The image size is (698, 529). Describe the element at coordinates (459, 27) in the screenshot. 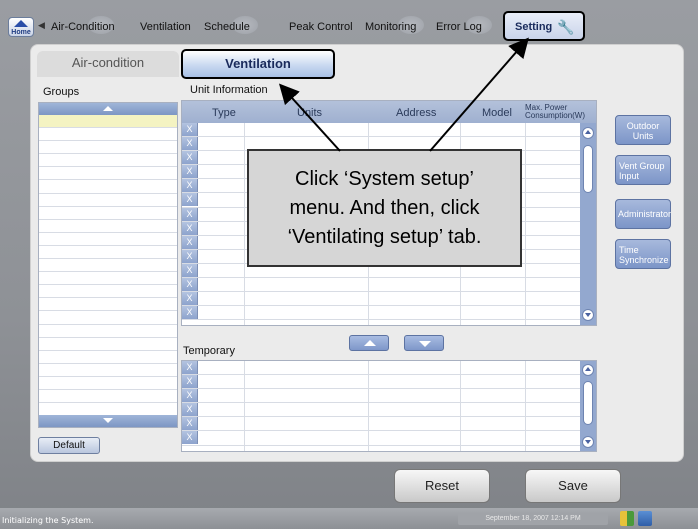

I see `tab-error-log: Error Log` at that location.